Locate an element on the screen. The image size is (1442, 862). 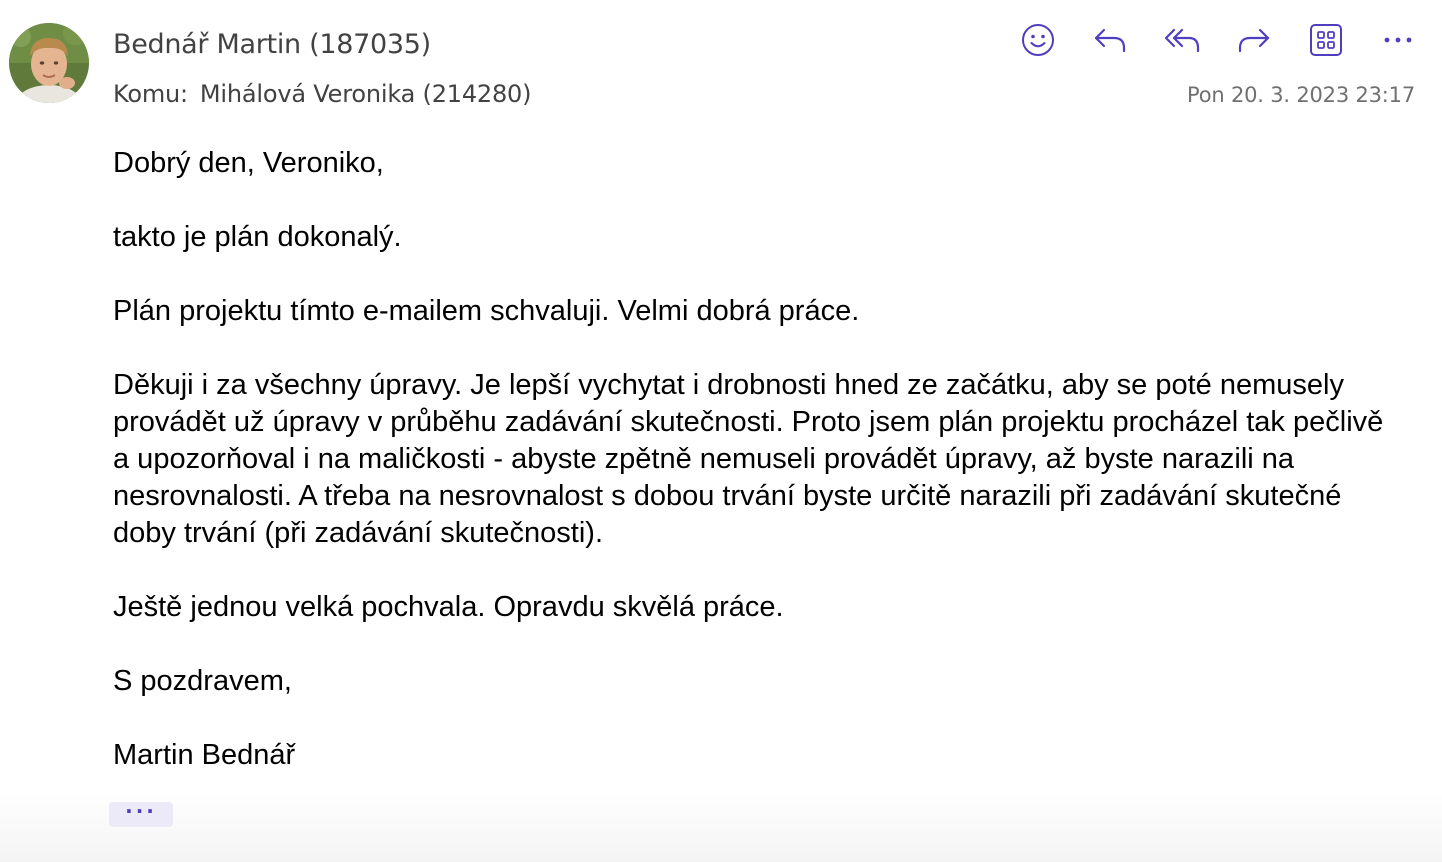
message-signature: Martin Bednář is located at coordinates (204, 755).